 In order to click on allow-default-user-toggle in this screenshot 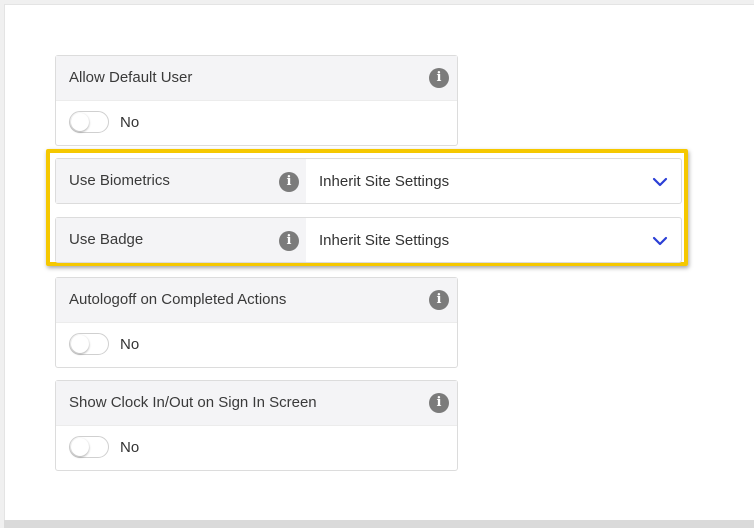, I will do `click(89, 122)`.